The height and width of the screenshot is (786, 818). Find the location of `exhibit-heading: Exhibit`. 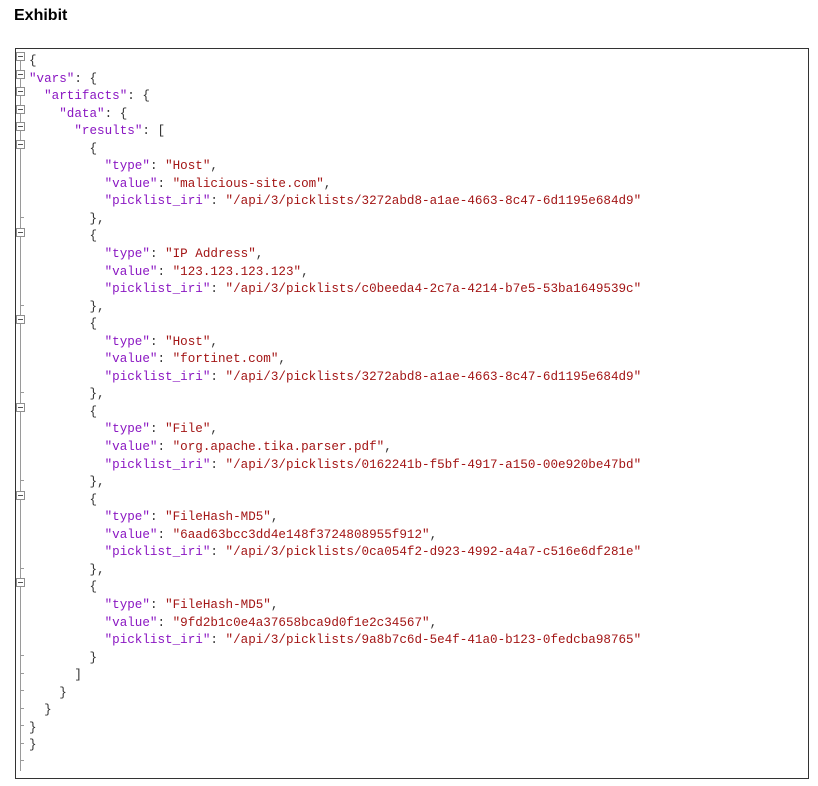

exhibit-heading: Exhibit is located at coordinates (41, 15).